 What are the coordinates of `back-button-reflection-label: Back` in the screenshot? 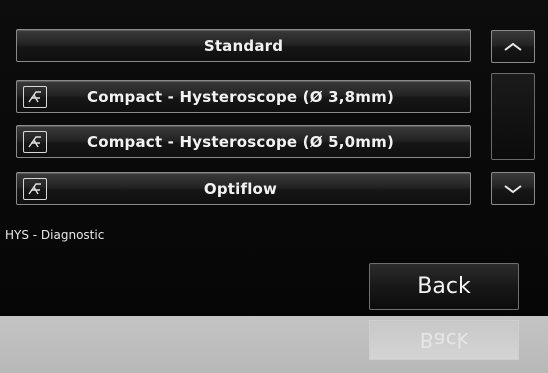 It's located at (444, 340).